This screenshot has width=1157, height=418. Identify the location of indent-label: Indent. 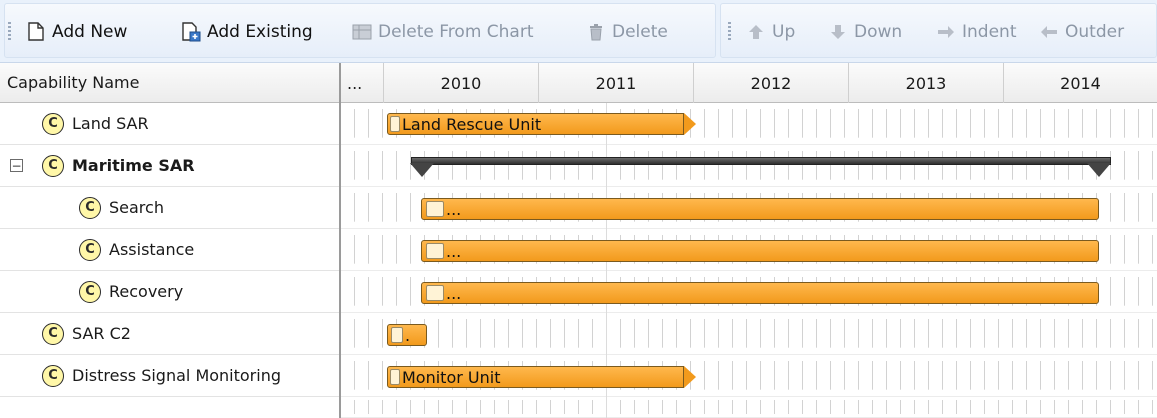
(989, 31).